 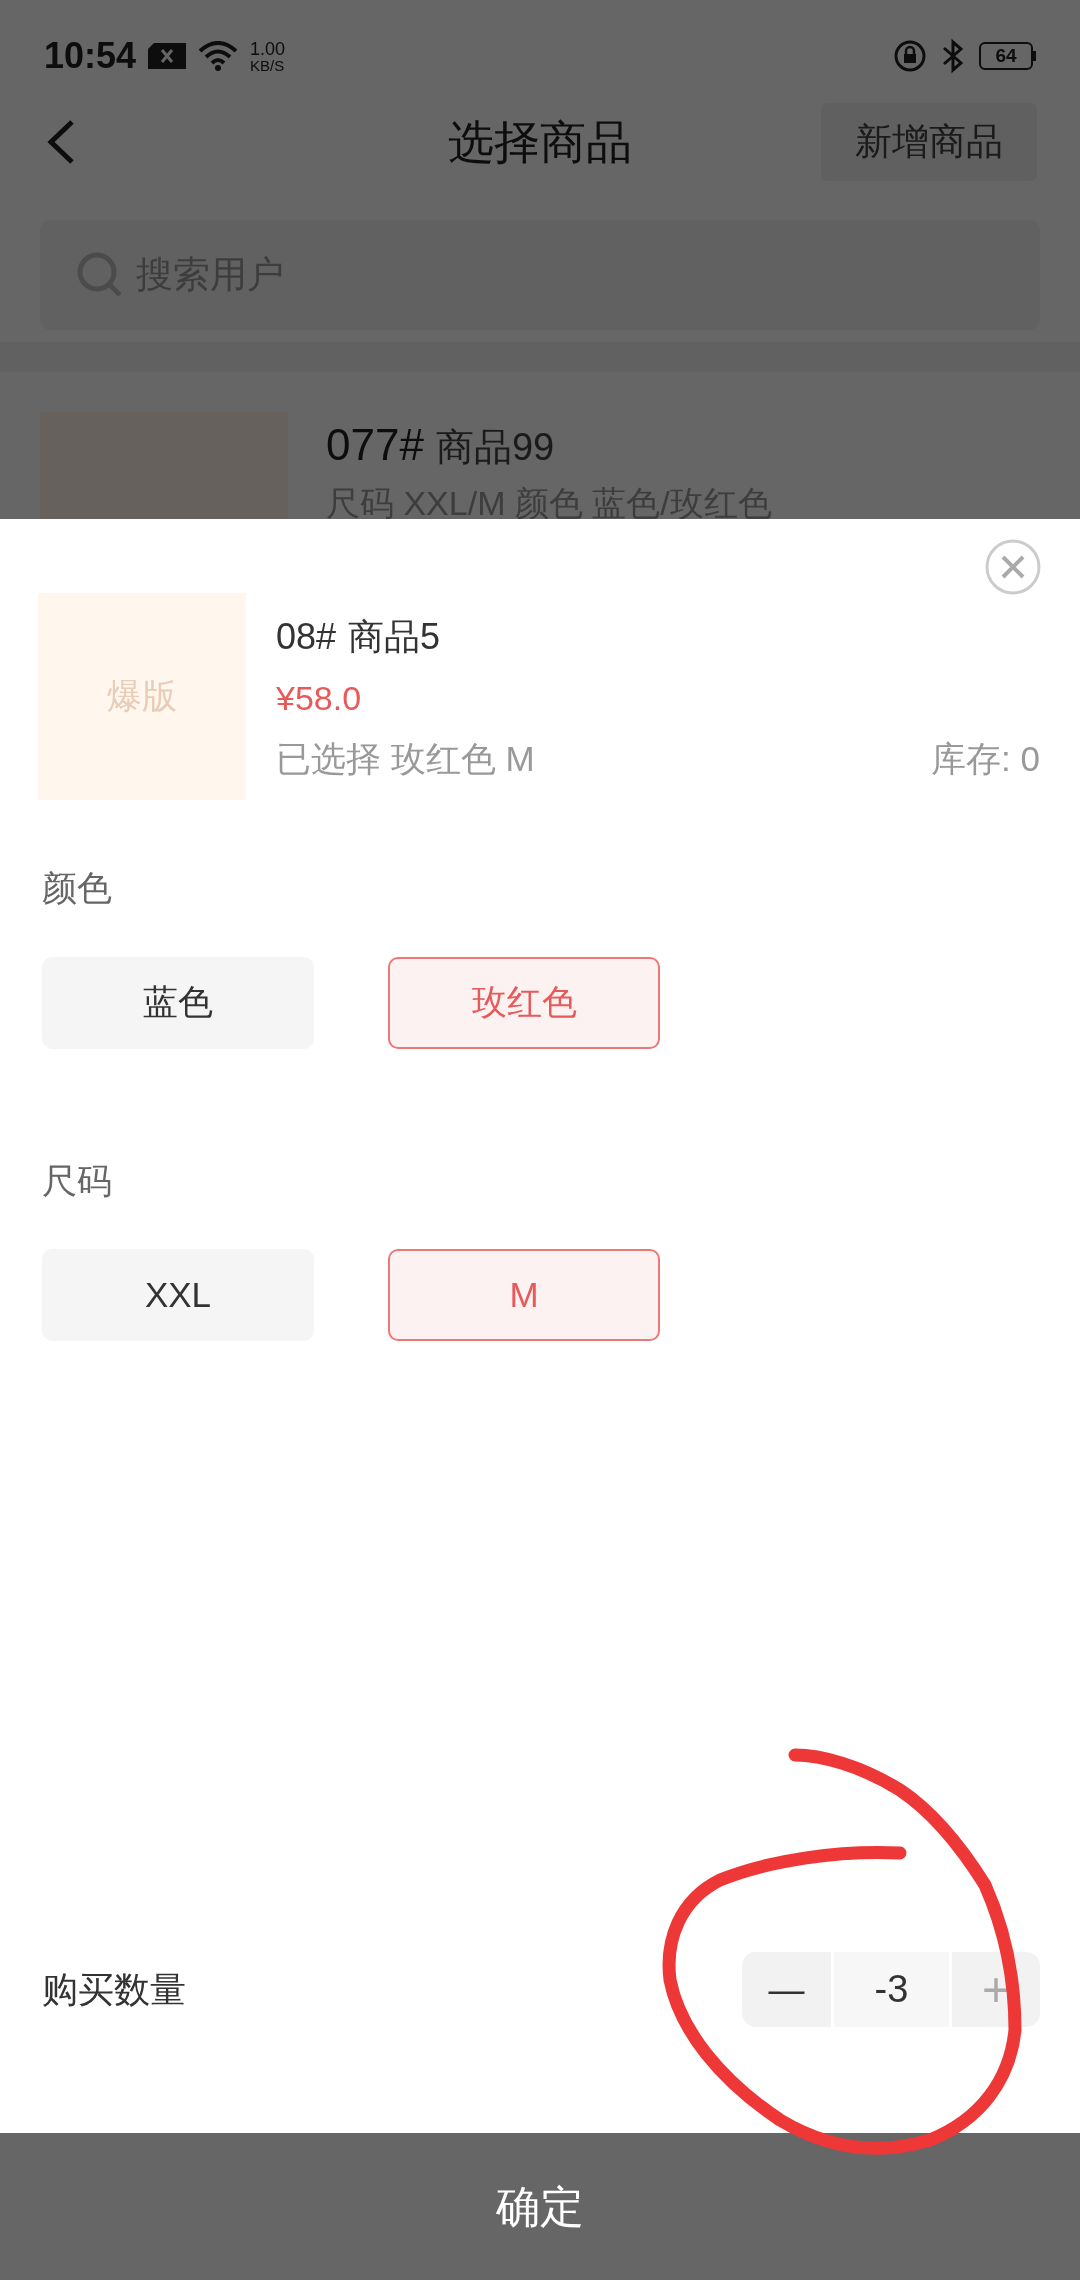 What do you see at coordinates (167, 56) in the screenshot?
I see `sim-icon` at bounding box center [167, 56].